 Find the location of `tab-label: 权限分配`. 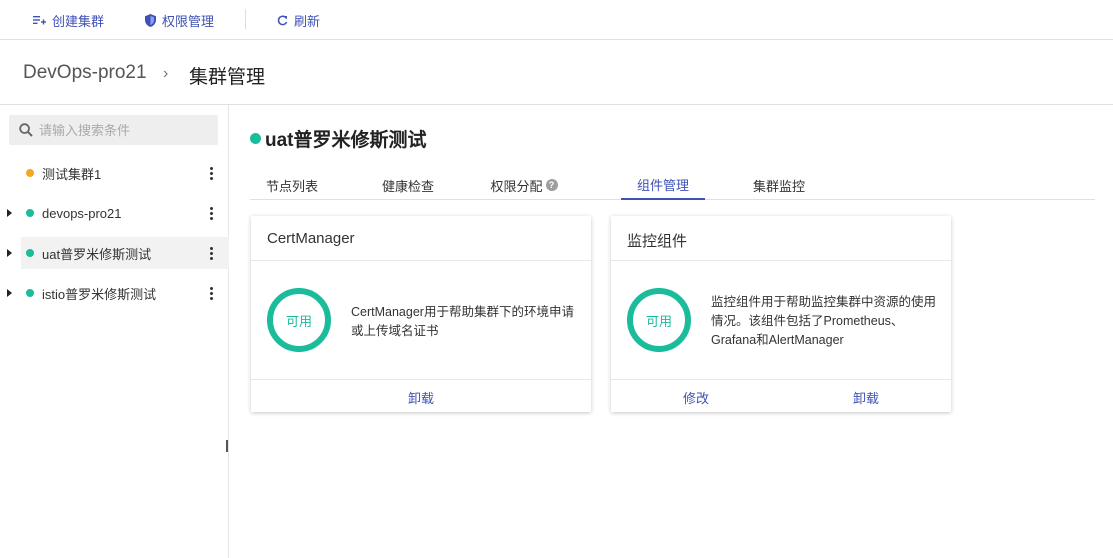

tab-label: 权限分配 is located at coordinates (516, 186).